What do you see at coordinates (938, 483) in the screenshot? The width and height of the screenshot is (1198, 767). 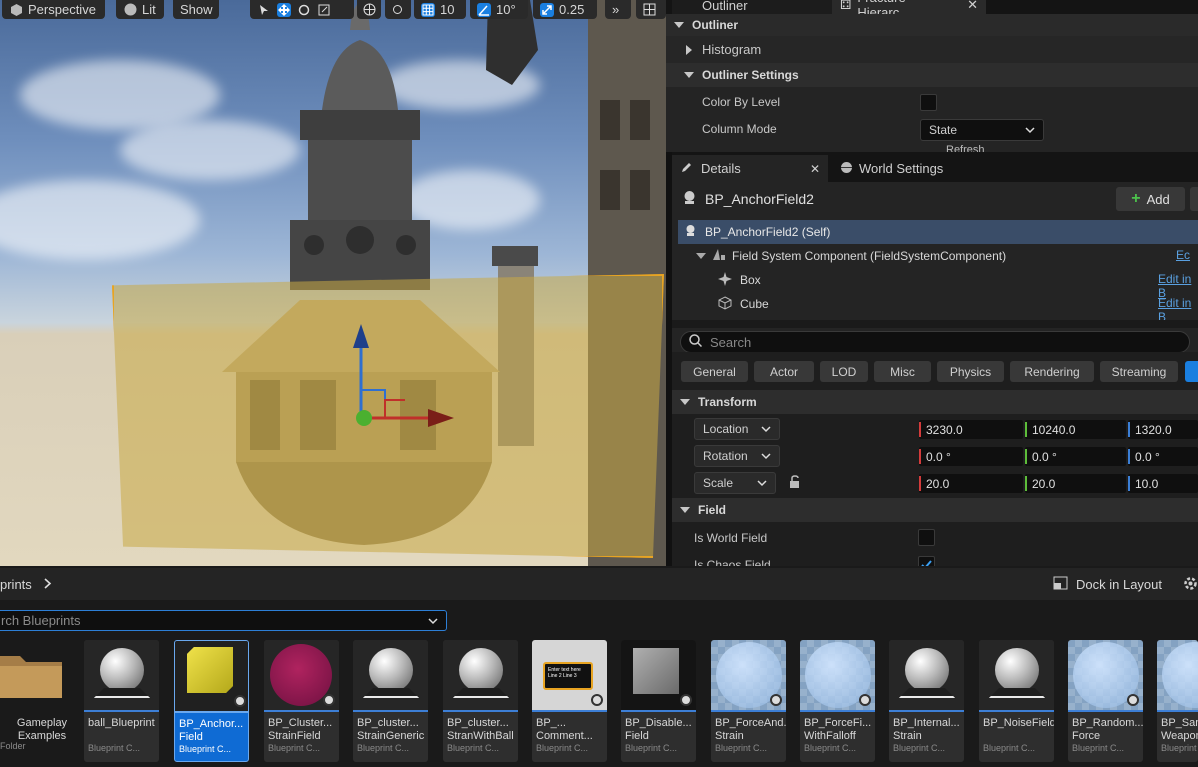 I see `scale-x-value: 20.0` at bounding box center [938, 483].